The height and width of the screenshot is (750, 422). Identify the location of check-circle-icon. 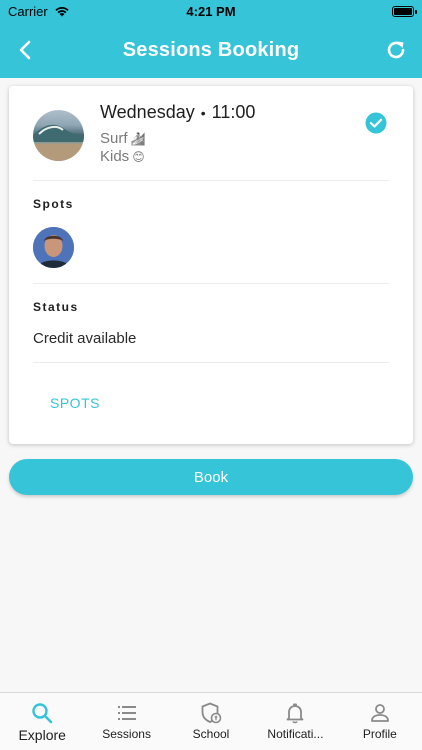
(376, 123).